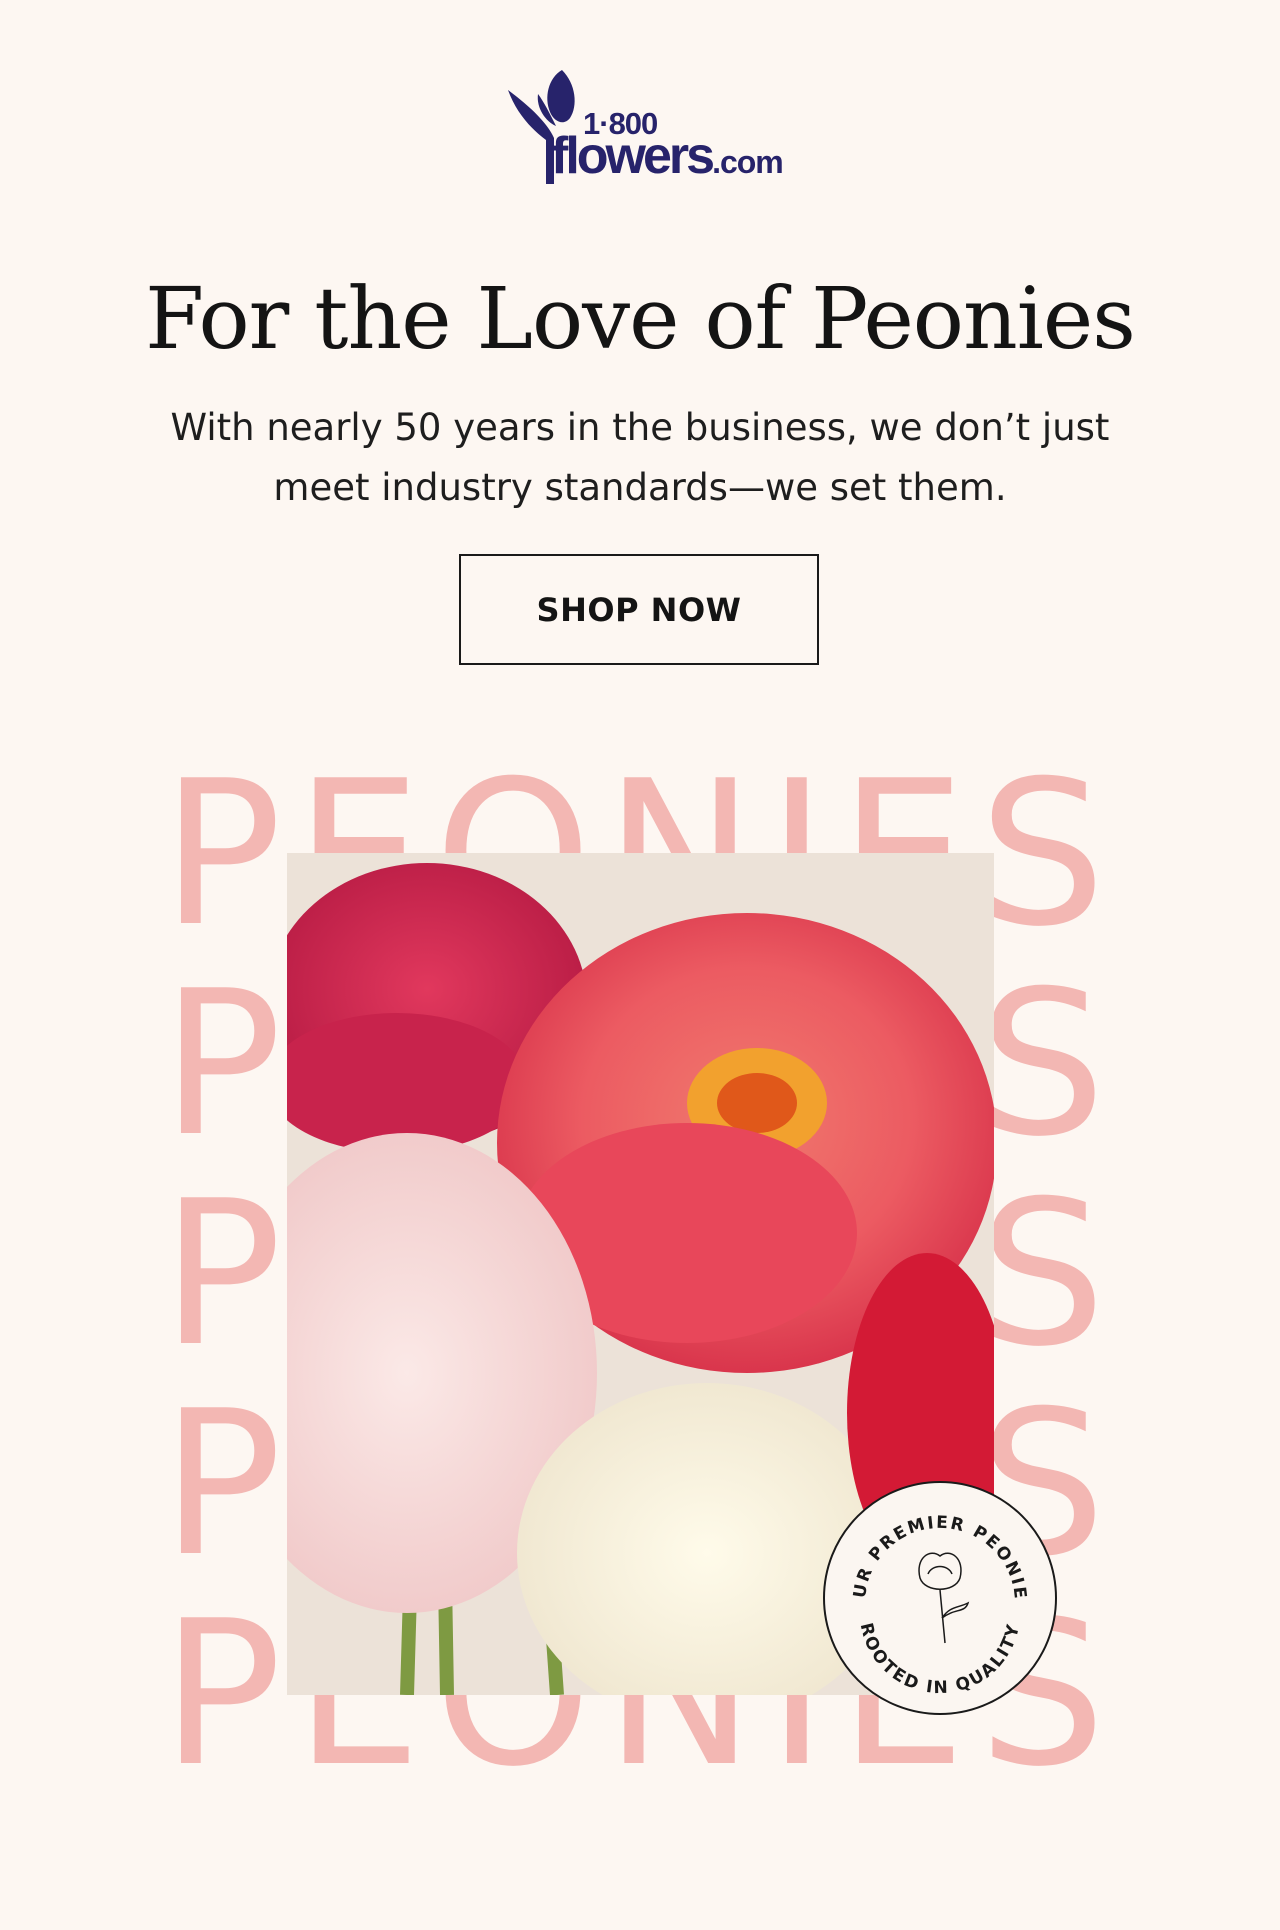  What do you see at coordinates (940, 1598) in the screenshot?
I see `premier-peonies-seal: OUR PREMIER PEONIES ROOTED IN QUALITY` at bounding box center [940, 1598].